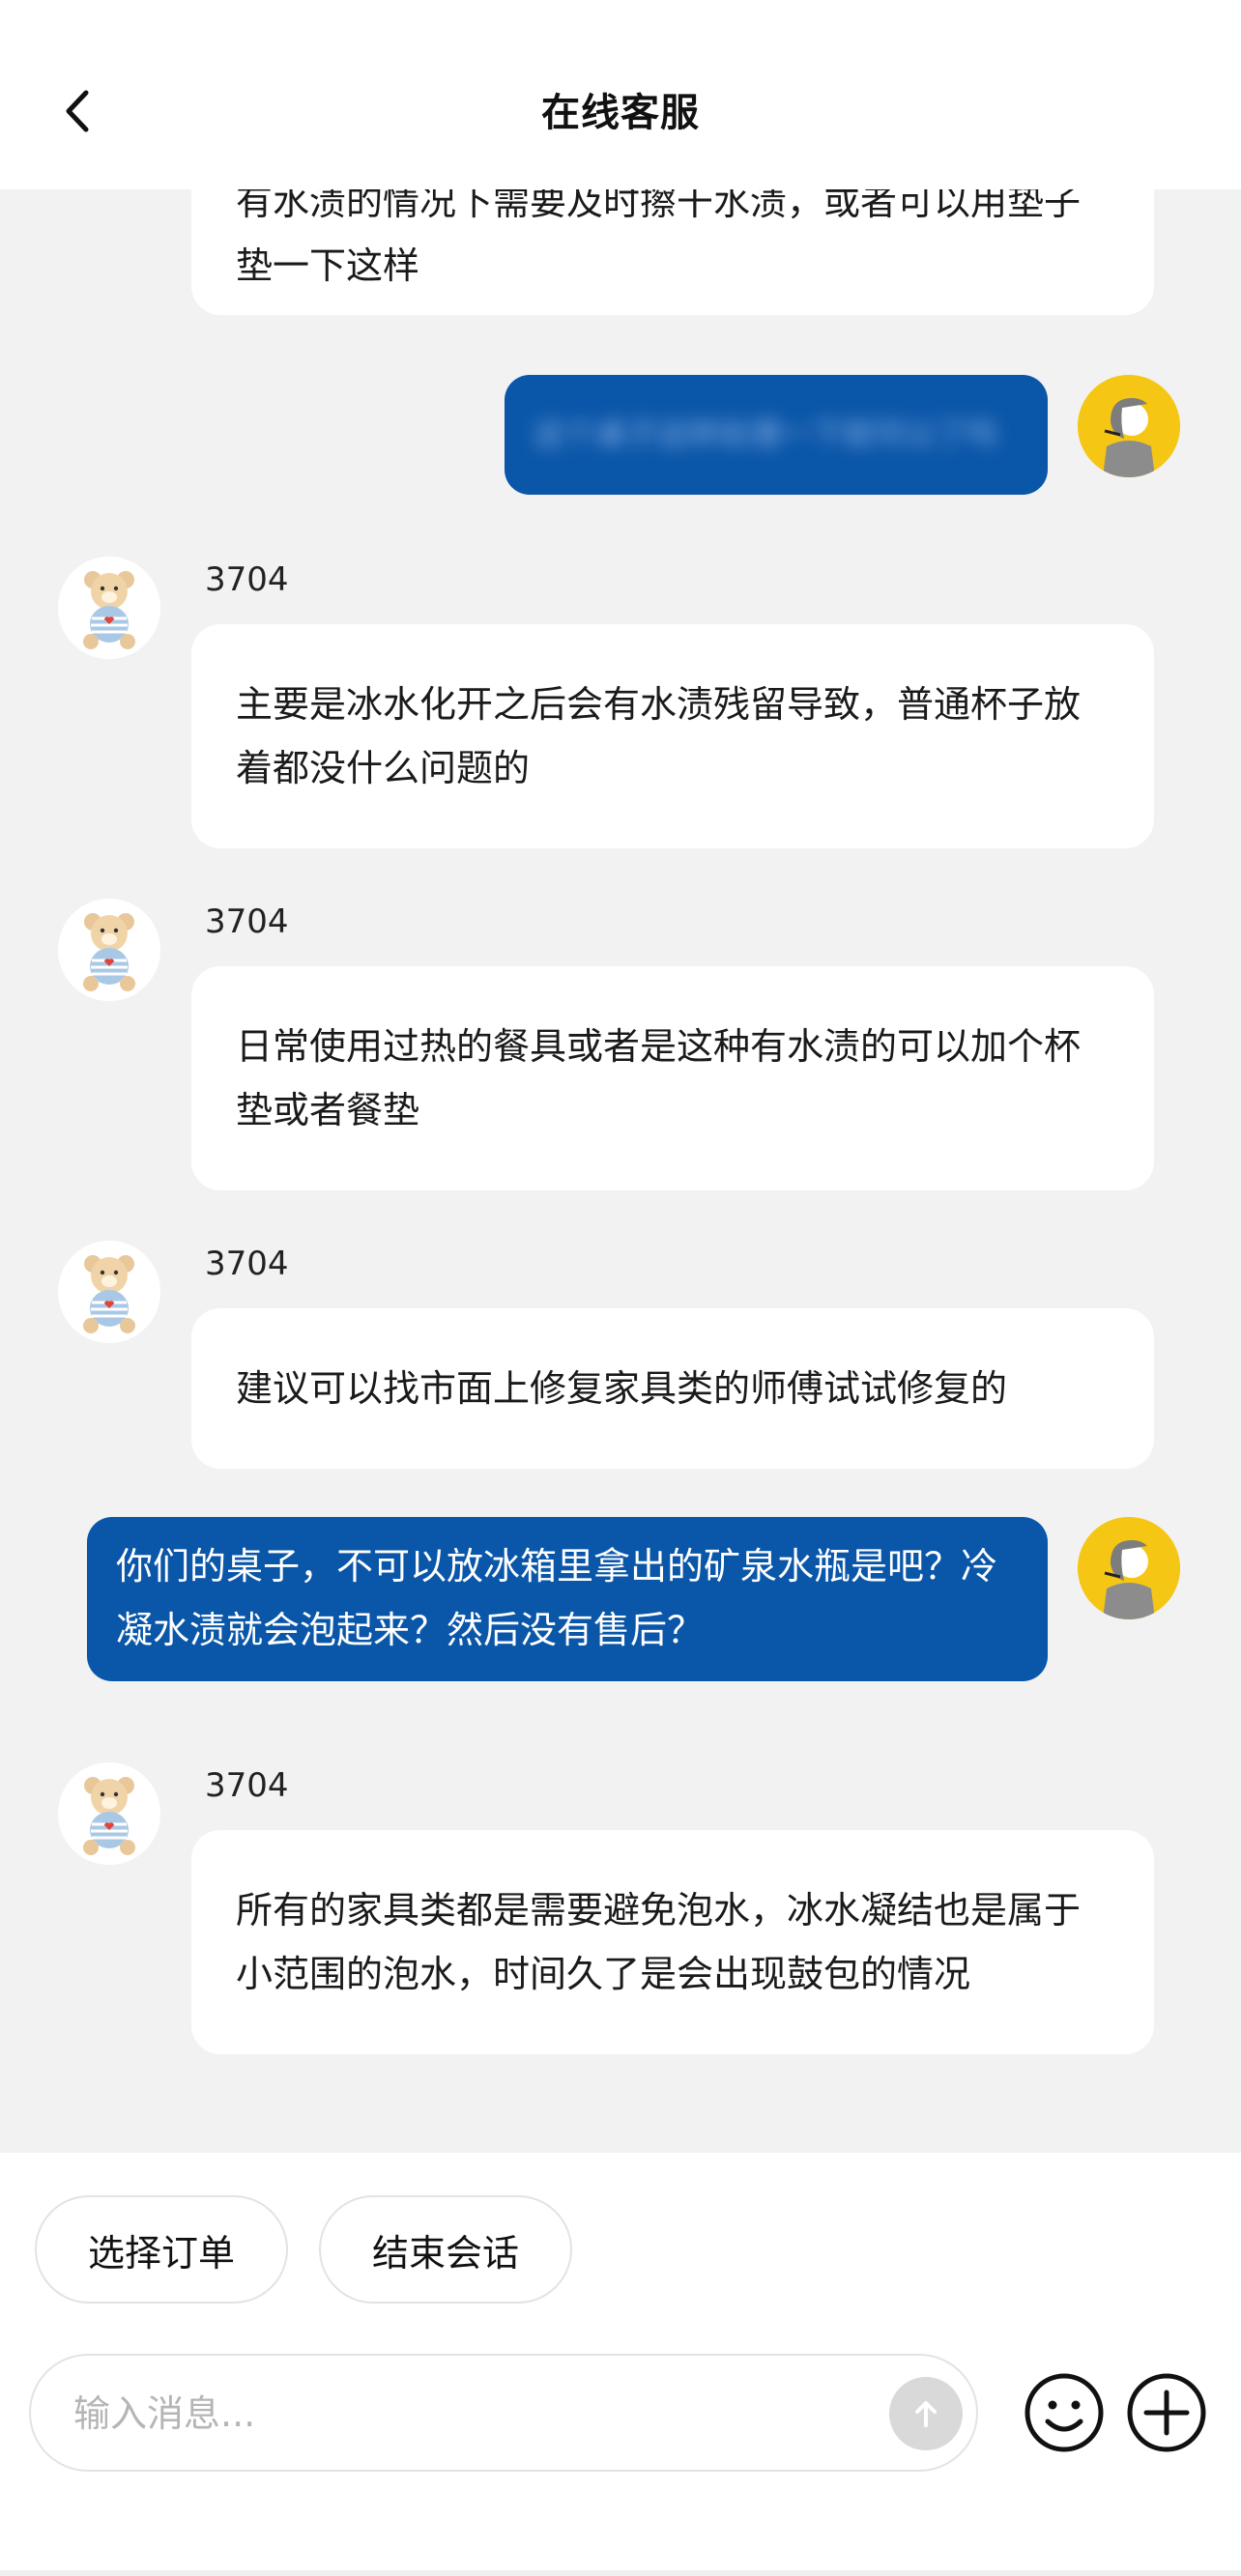  I want to click on message-input-container, so click(503, 2413).